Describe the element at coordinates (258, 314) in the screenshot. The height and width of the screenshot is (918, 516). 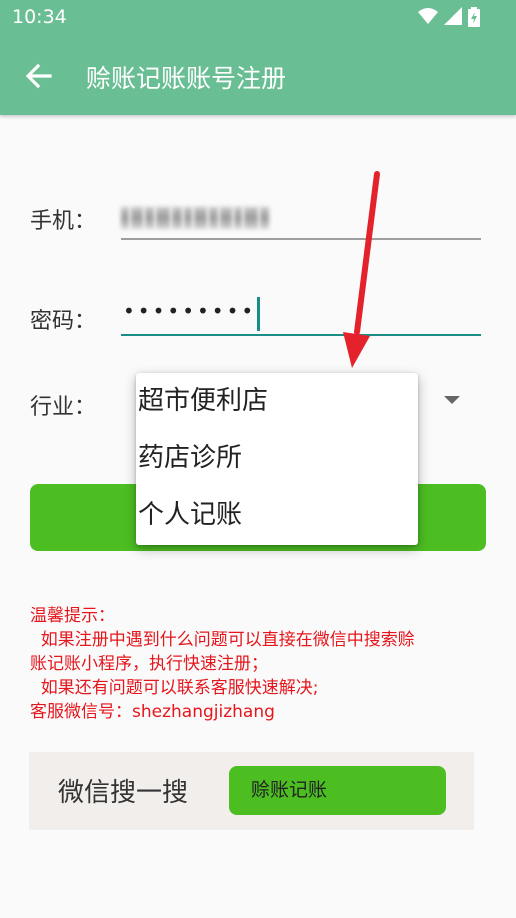
I see `text-cursor` at that location.